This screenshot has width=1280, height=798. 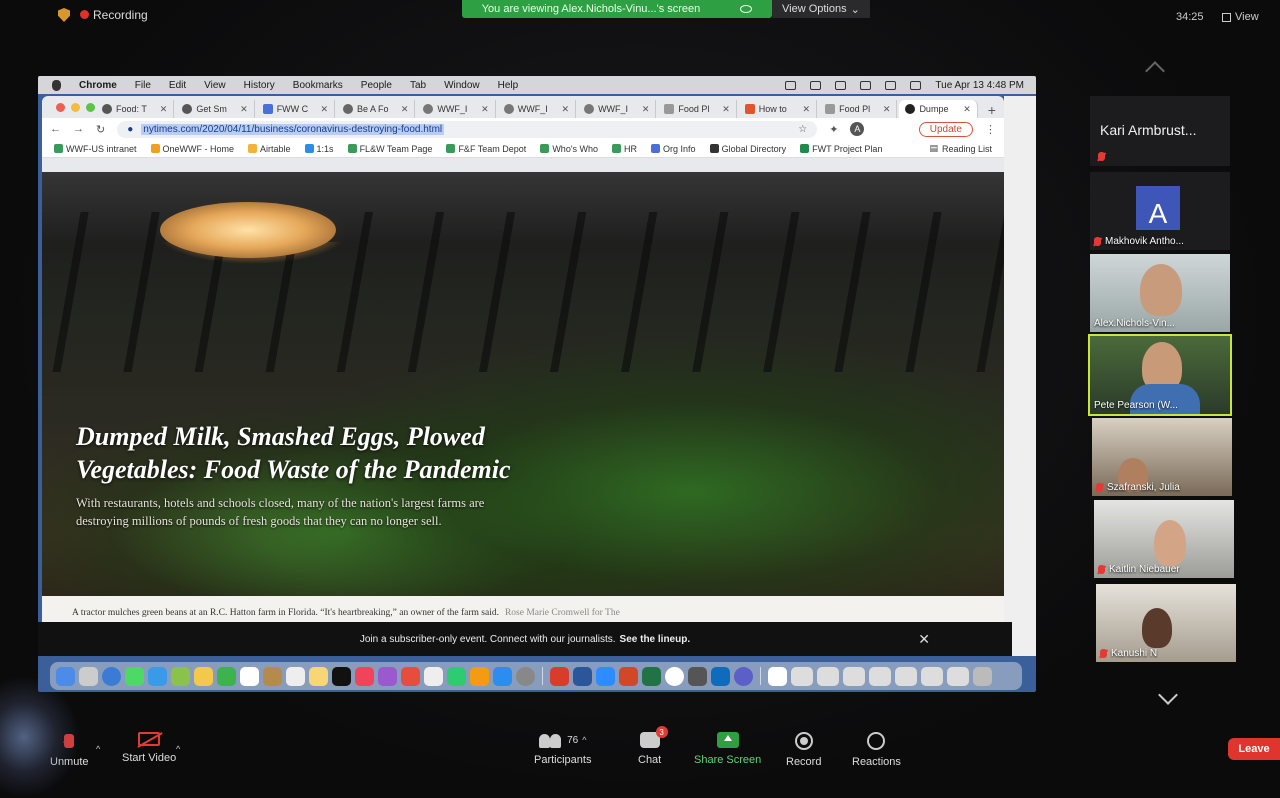 I want to click on podcasts-icon, so click(x=387, y=676).